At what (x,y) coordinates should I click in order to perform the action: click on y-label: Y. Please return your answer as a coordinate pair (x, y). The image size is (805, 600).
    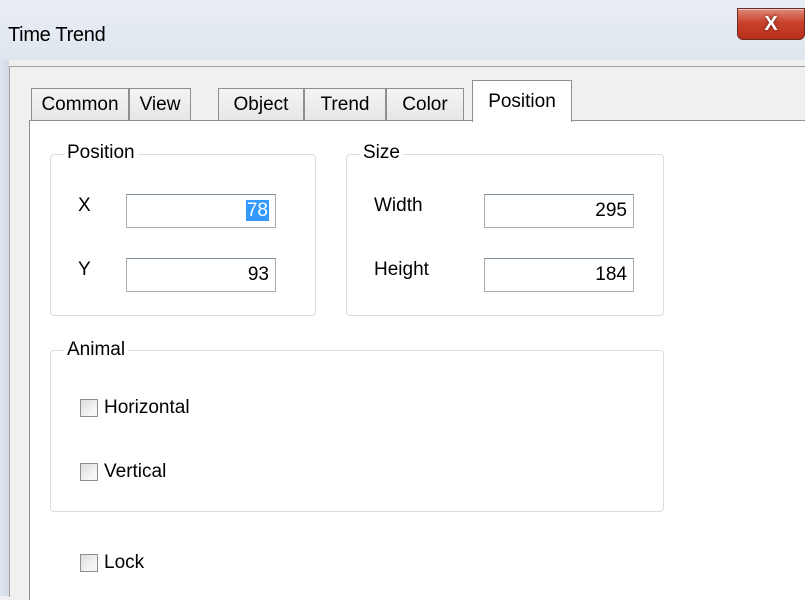
    Looking at the image, I should click on (84, 269).